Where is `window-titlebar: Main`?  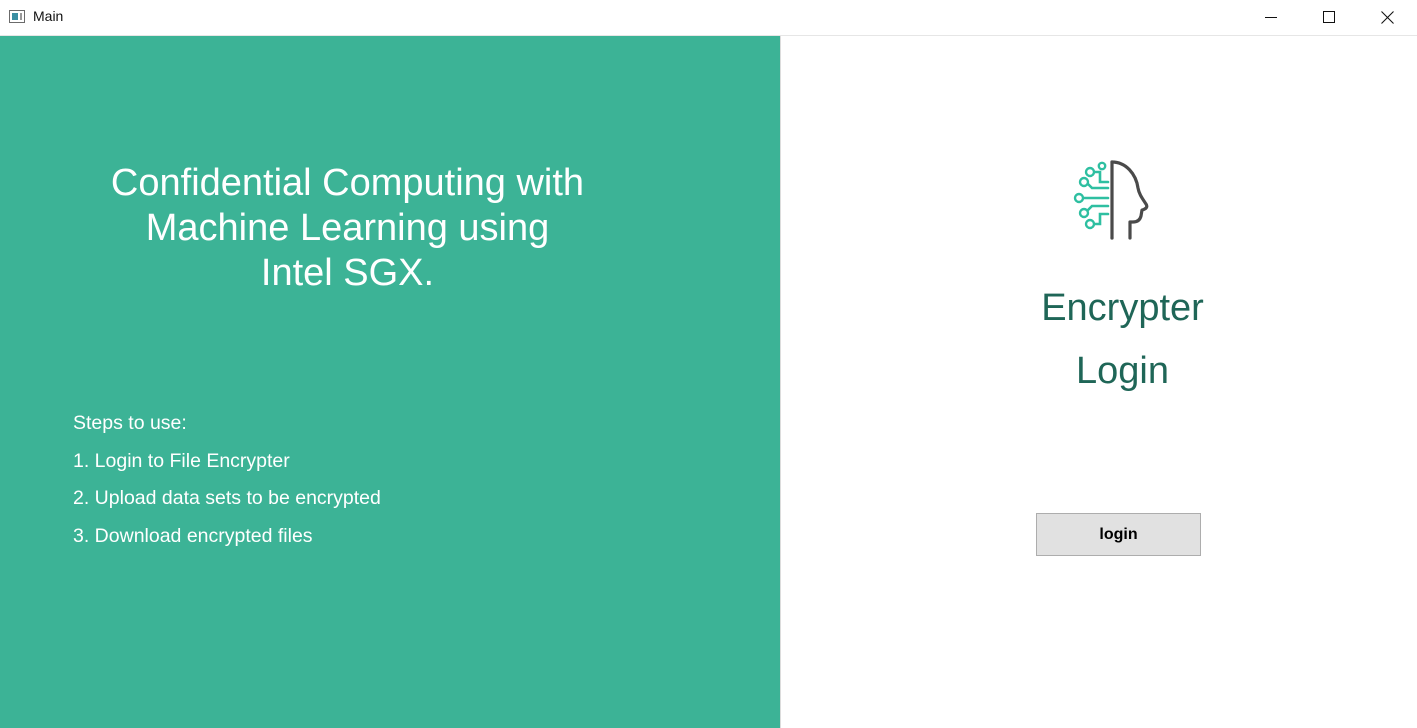 window-titlebar: Main is located at coordinates (708, 18).